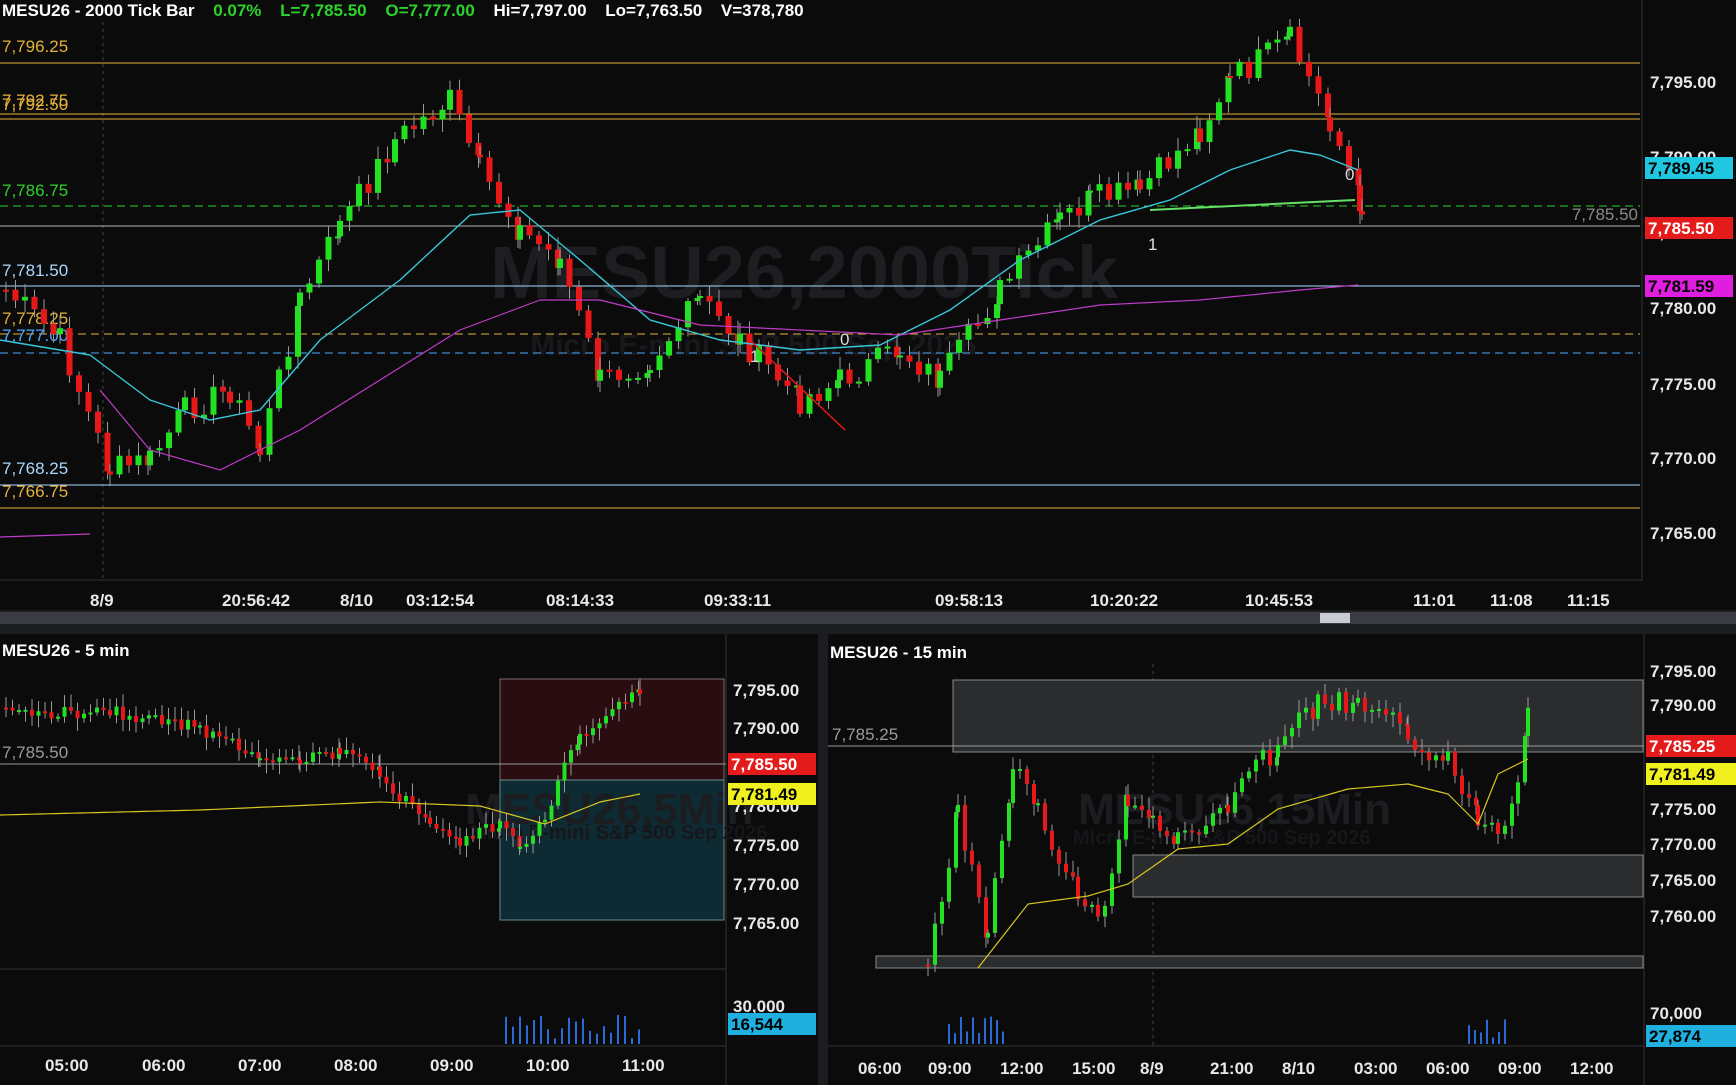 Image resolution: width=1736 pixels, height=1085 pixels. I want to click on swing-line-green, so click(1252, 205).